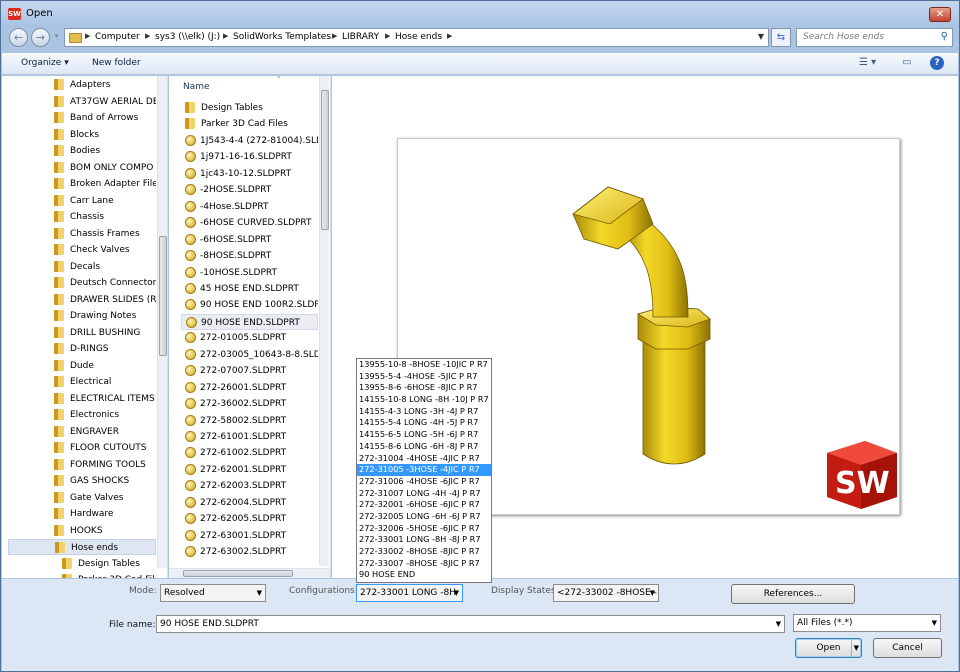 This screenshot has width=960, height=672. What do you see at coordinates (105, 415) in the screenshot?
I see `folder-tree-item: Electronics` at bounding box center [105, 415].